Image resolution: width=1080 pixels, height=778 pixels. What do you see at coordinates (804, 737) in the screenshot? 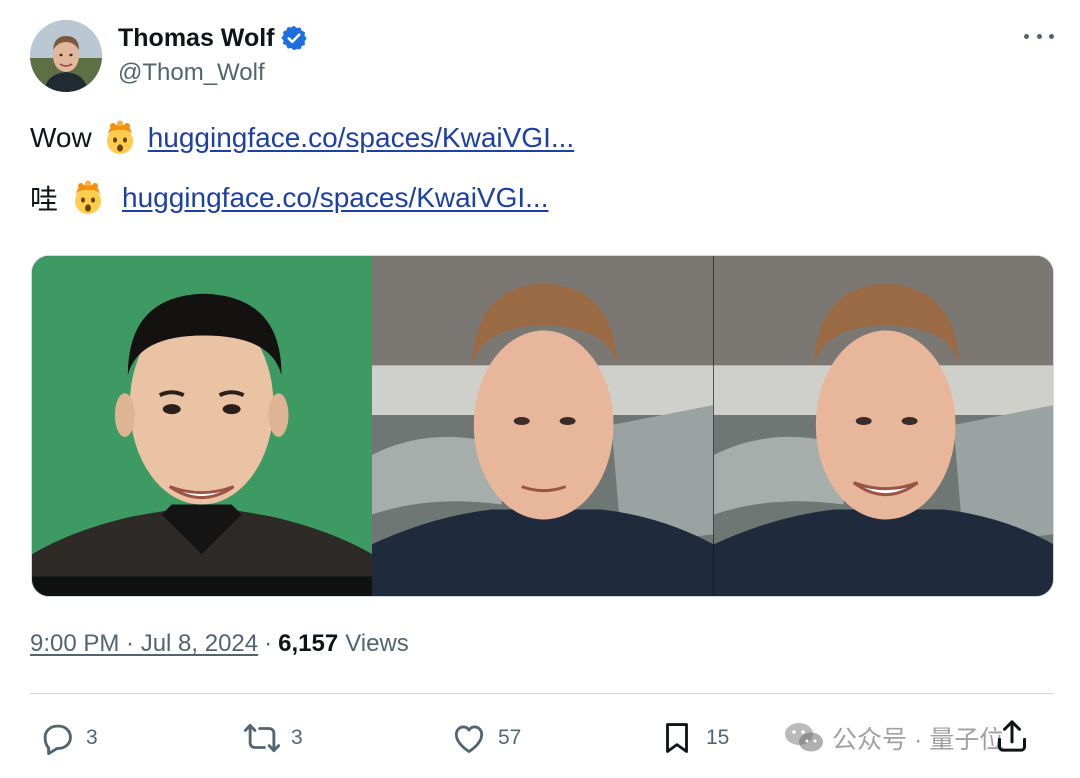
I see `wechat-icon` at bounding box center [804, 737].